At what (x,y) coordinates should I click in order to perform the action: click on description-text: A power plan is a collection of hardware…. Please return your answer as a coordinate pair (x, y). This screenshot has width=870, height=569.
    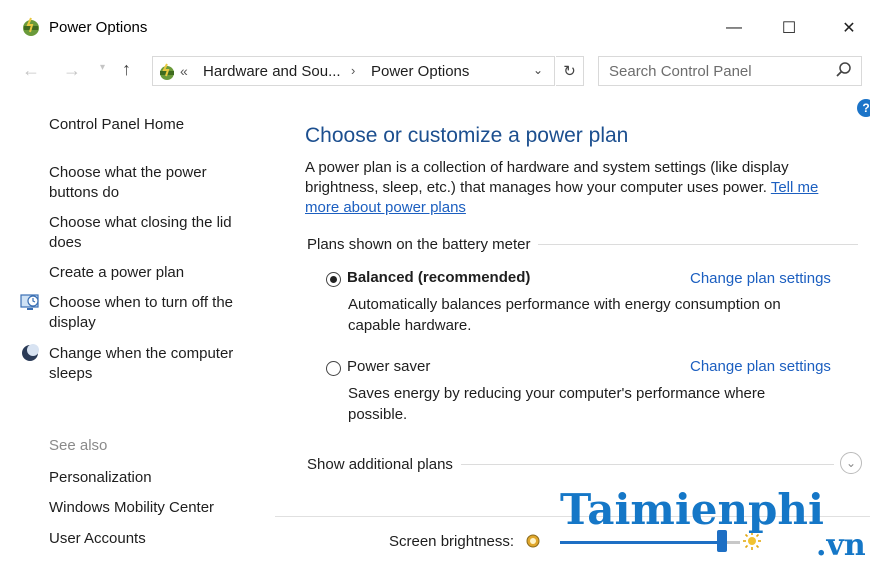
    Looking at the image, I should click on (547, 177).